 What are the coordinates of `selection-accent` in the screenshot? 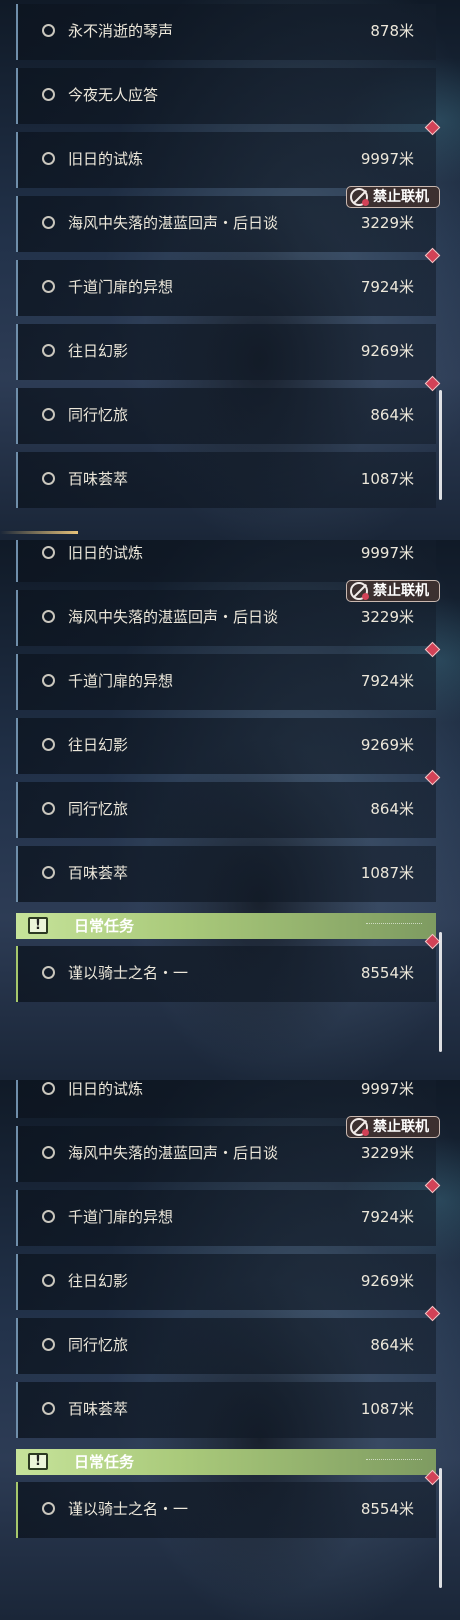 It's located at (39, 532).